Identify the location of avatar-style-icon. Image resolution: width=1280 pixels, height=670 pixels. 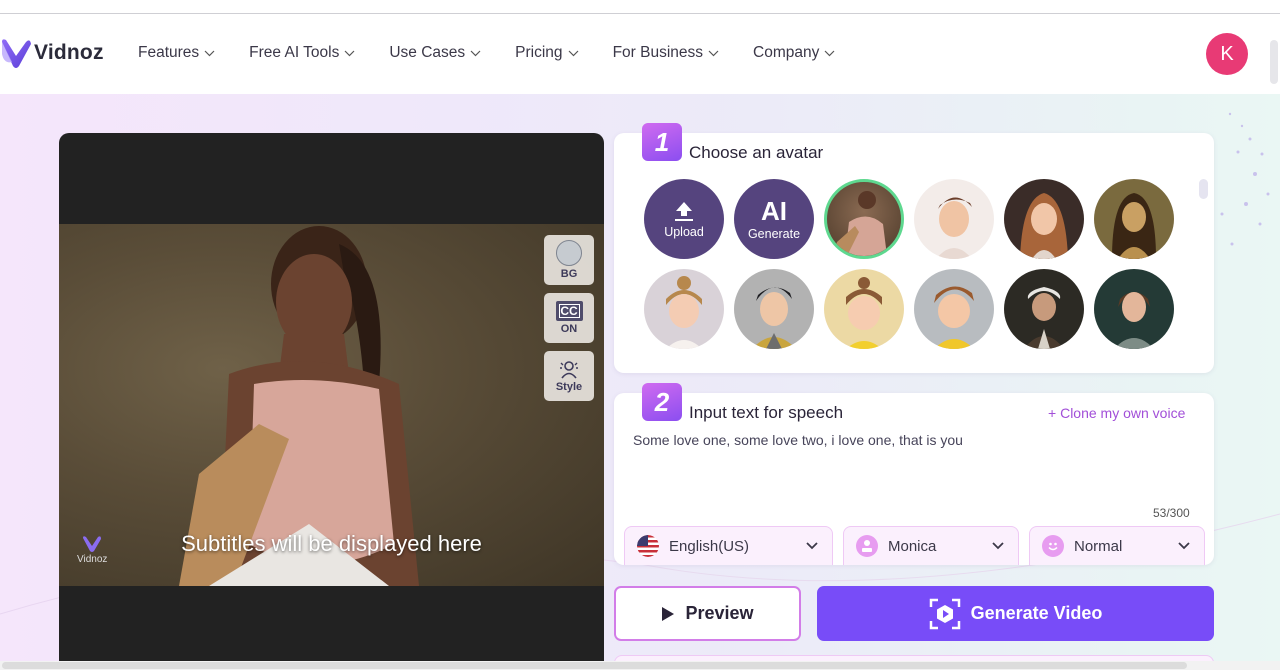
(569, 370).